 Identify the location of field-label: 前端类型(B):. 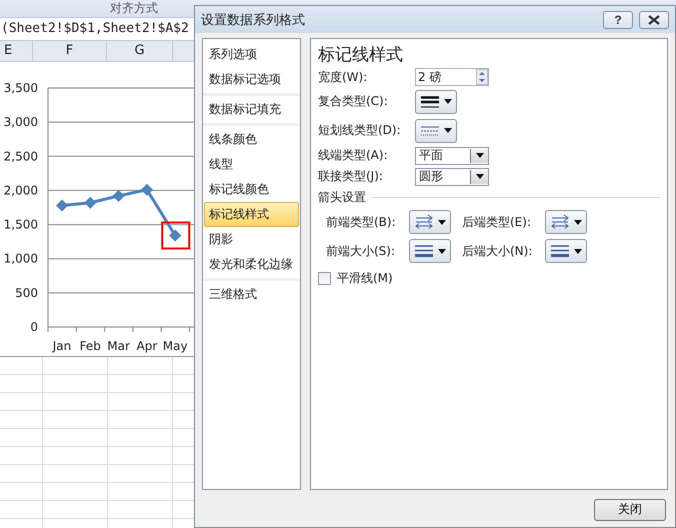
(361, 222).